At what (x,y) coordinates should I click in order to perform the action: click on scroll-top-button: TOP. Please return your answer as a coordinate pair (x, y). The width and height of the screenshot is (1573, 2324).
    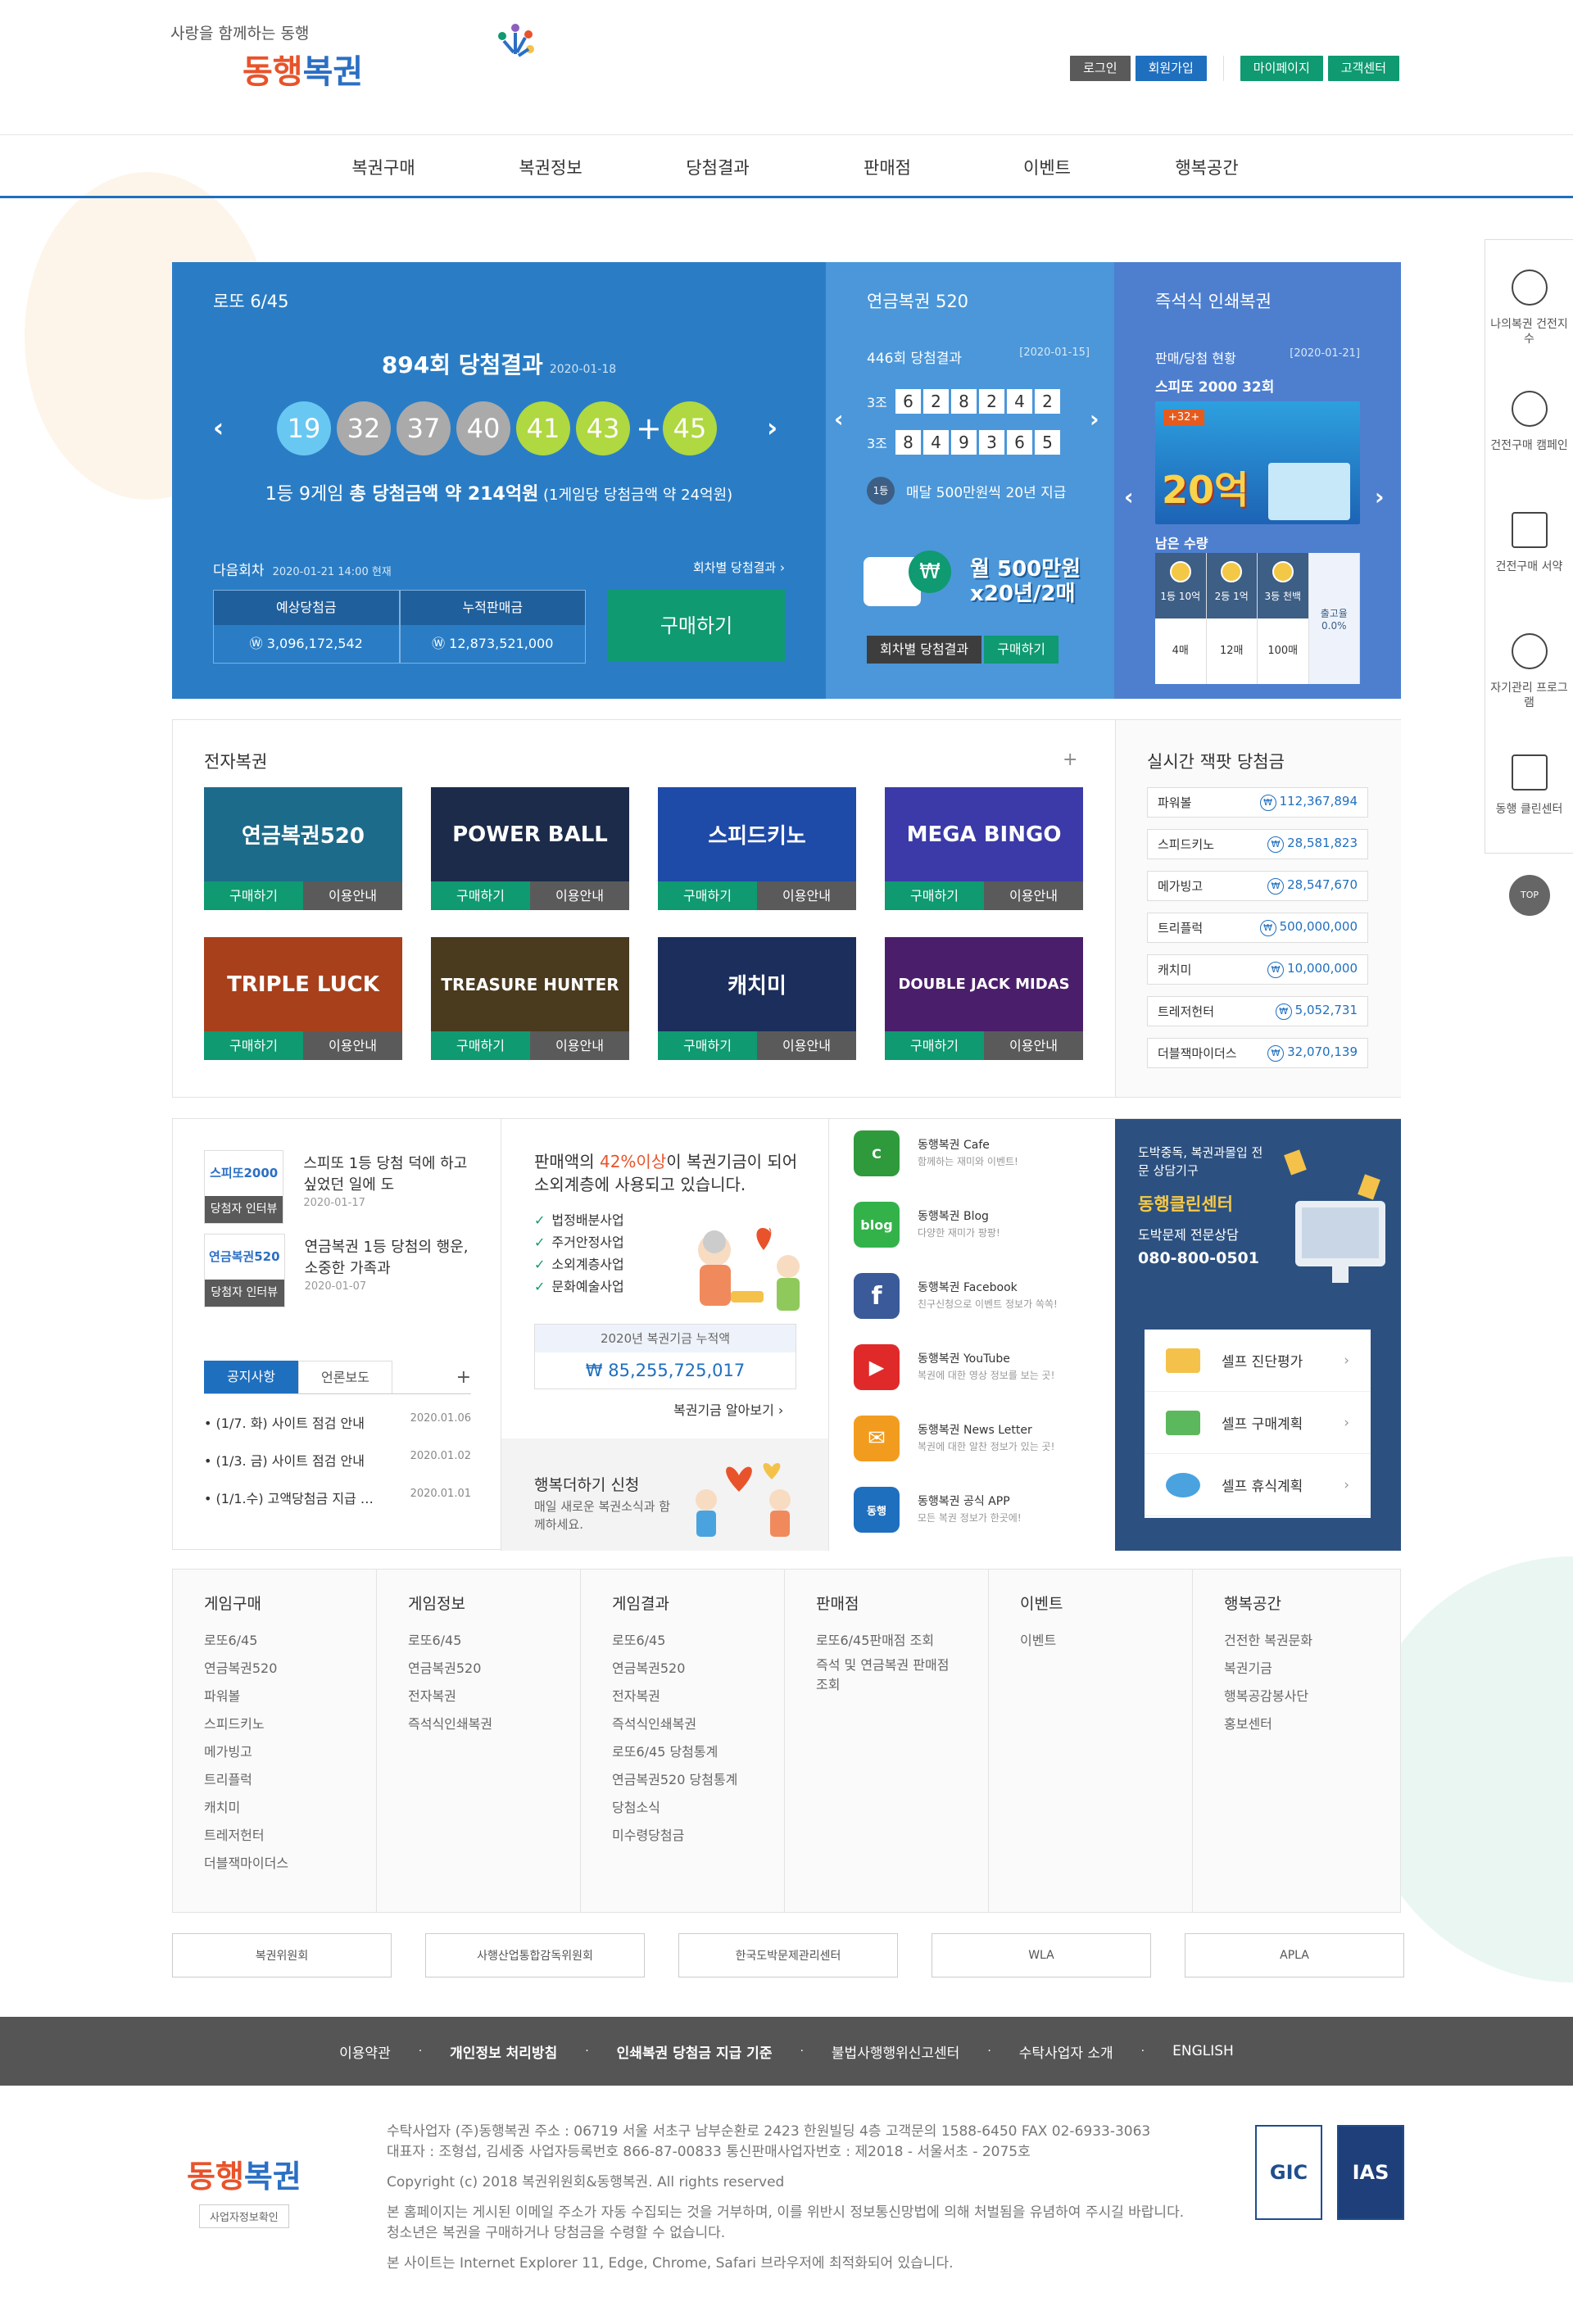
    Looking at the image, I should click on (1529, 895).